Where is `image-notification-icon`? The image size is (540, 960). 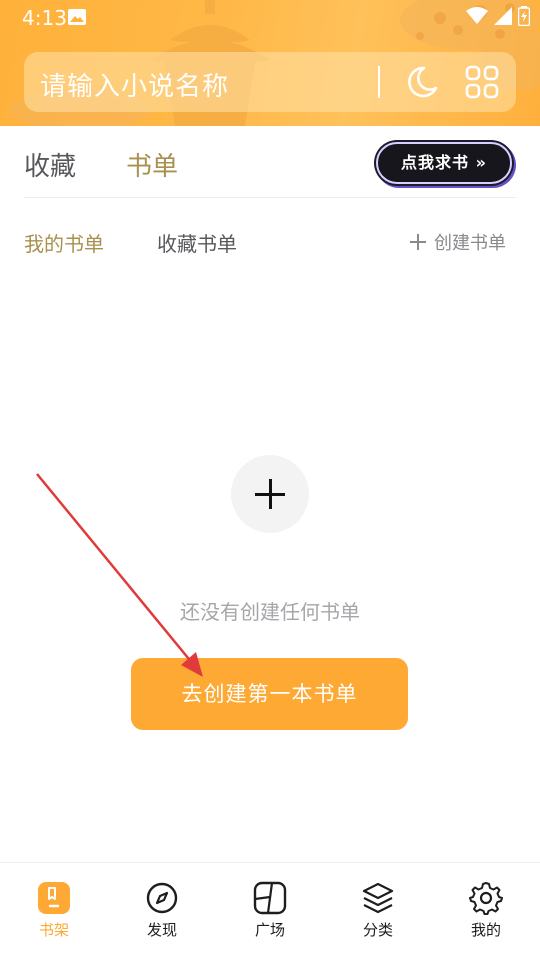 image-notification-icon is located at coordinates (77, 17).